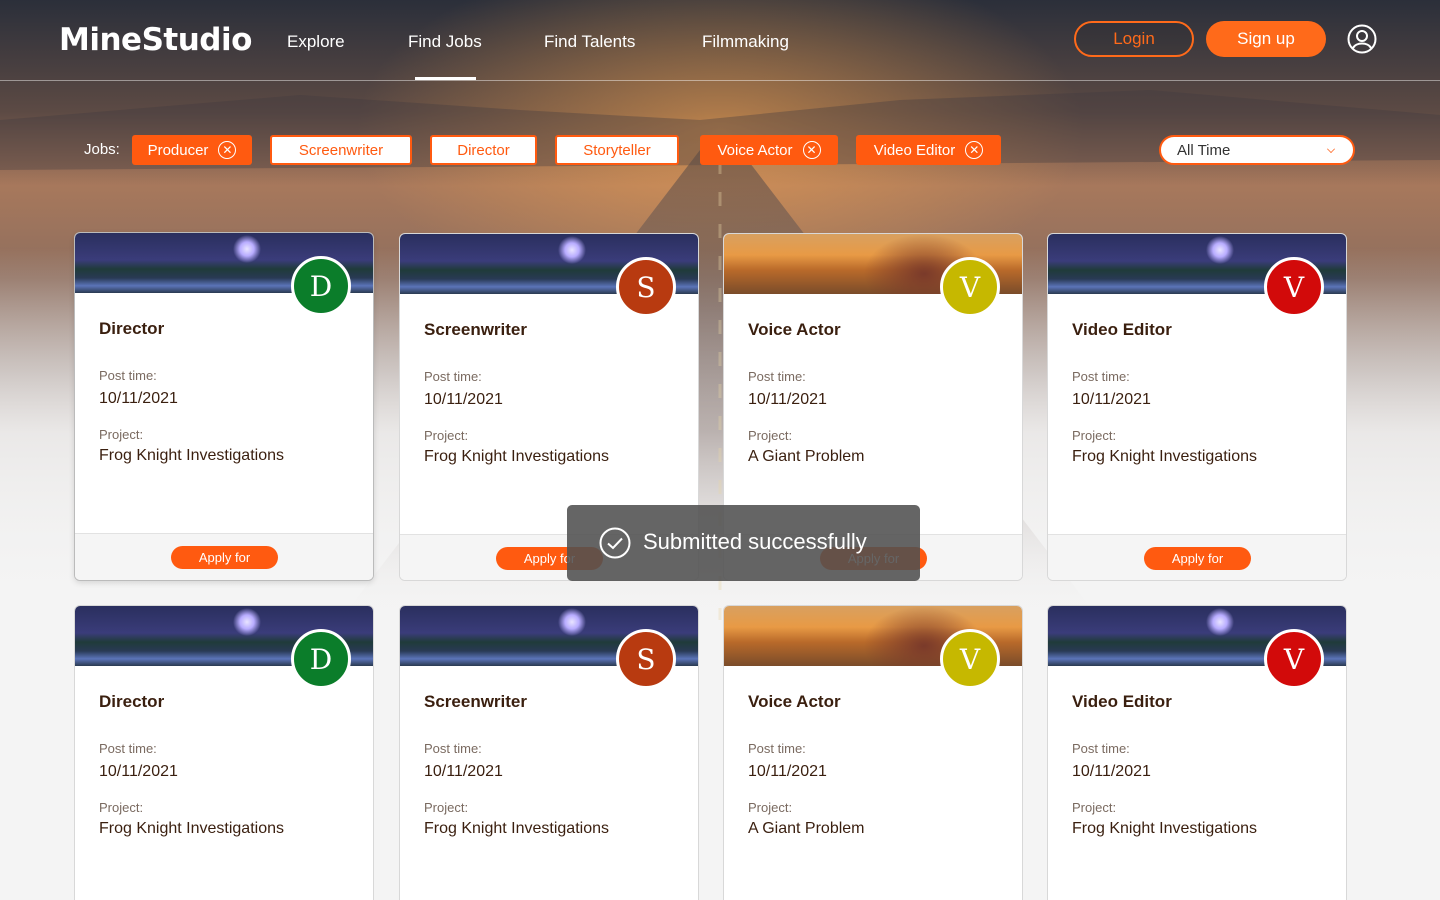 The height and width of the screenshot is (900, 1440). I want to click on chip-label: Director, so click(483, 150).